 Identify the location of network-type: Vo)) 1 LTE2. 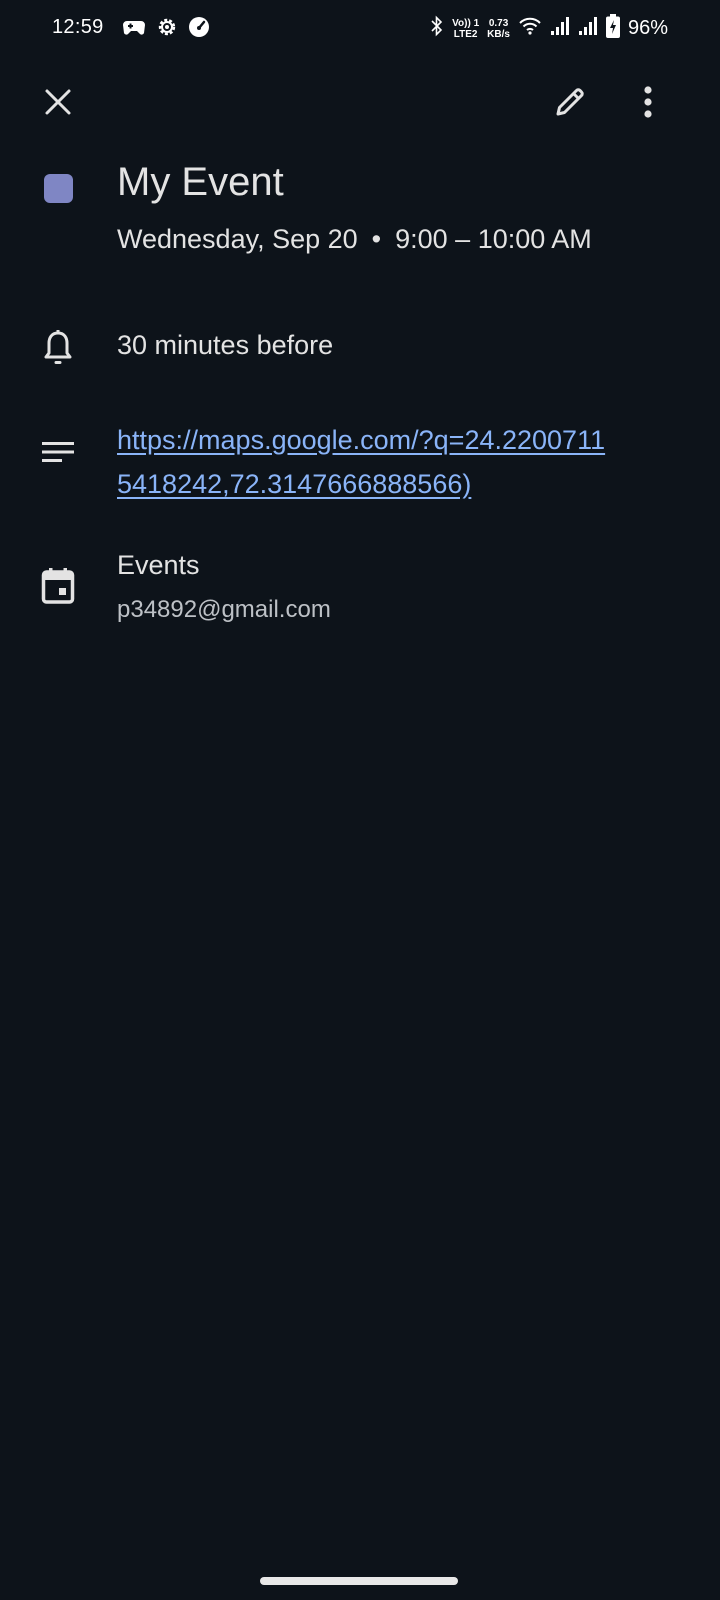
(466, 28).